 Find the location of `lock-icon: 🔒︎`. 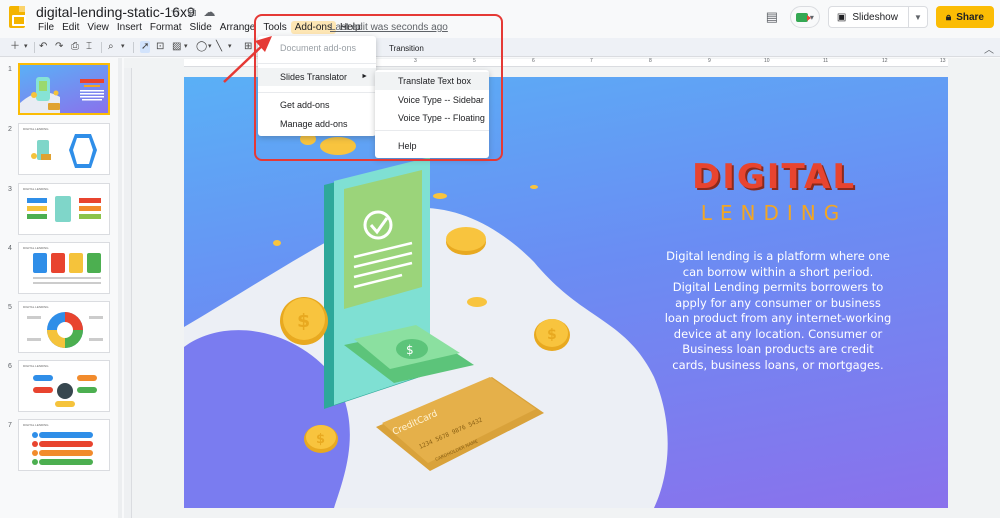

lock-icon: 🔒︎ is located at coordinates (948, 17).